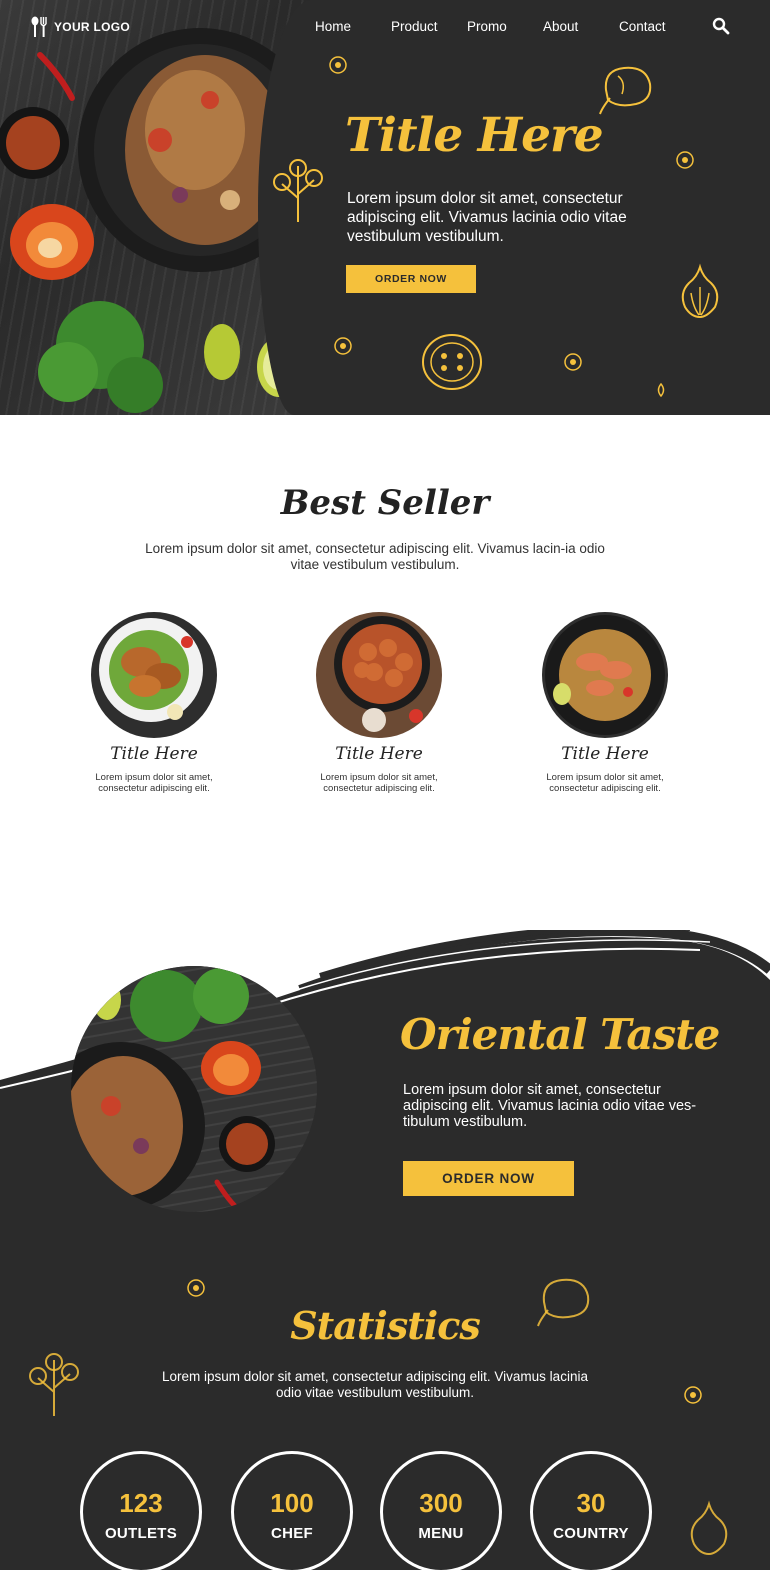 This screenshot has height=1570, width=770. What do you see at coordinates (488, 1178) in the screenshot?
I see `oriental-order-now-button: ORDER NOW` at bounding box center [488, 1178].